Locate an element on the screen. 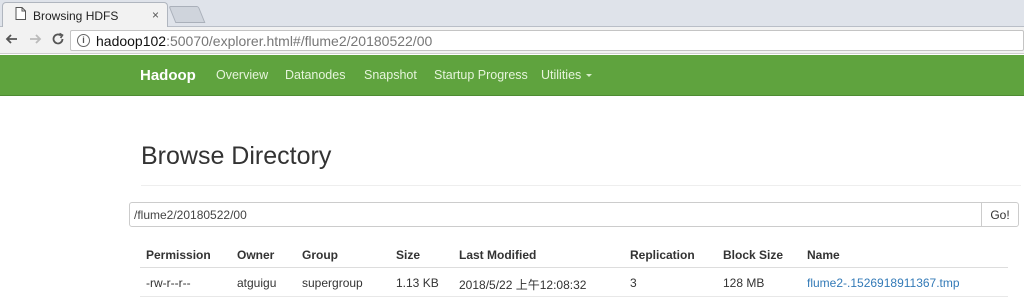  close-icon: × is located at coordinates (155, 15).